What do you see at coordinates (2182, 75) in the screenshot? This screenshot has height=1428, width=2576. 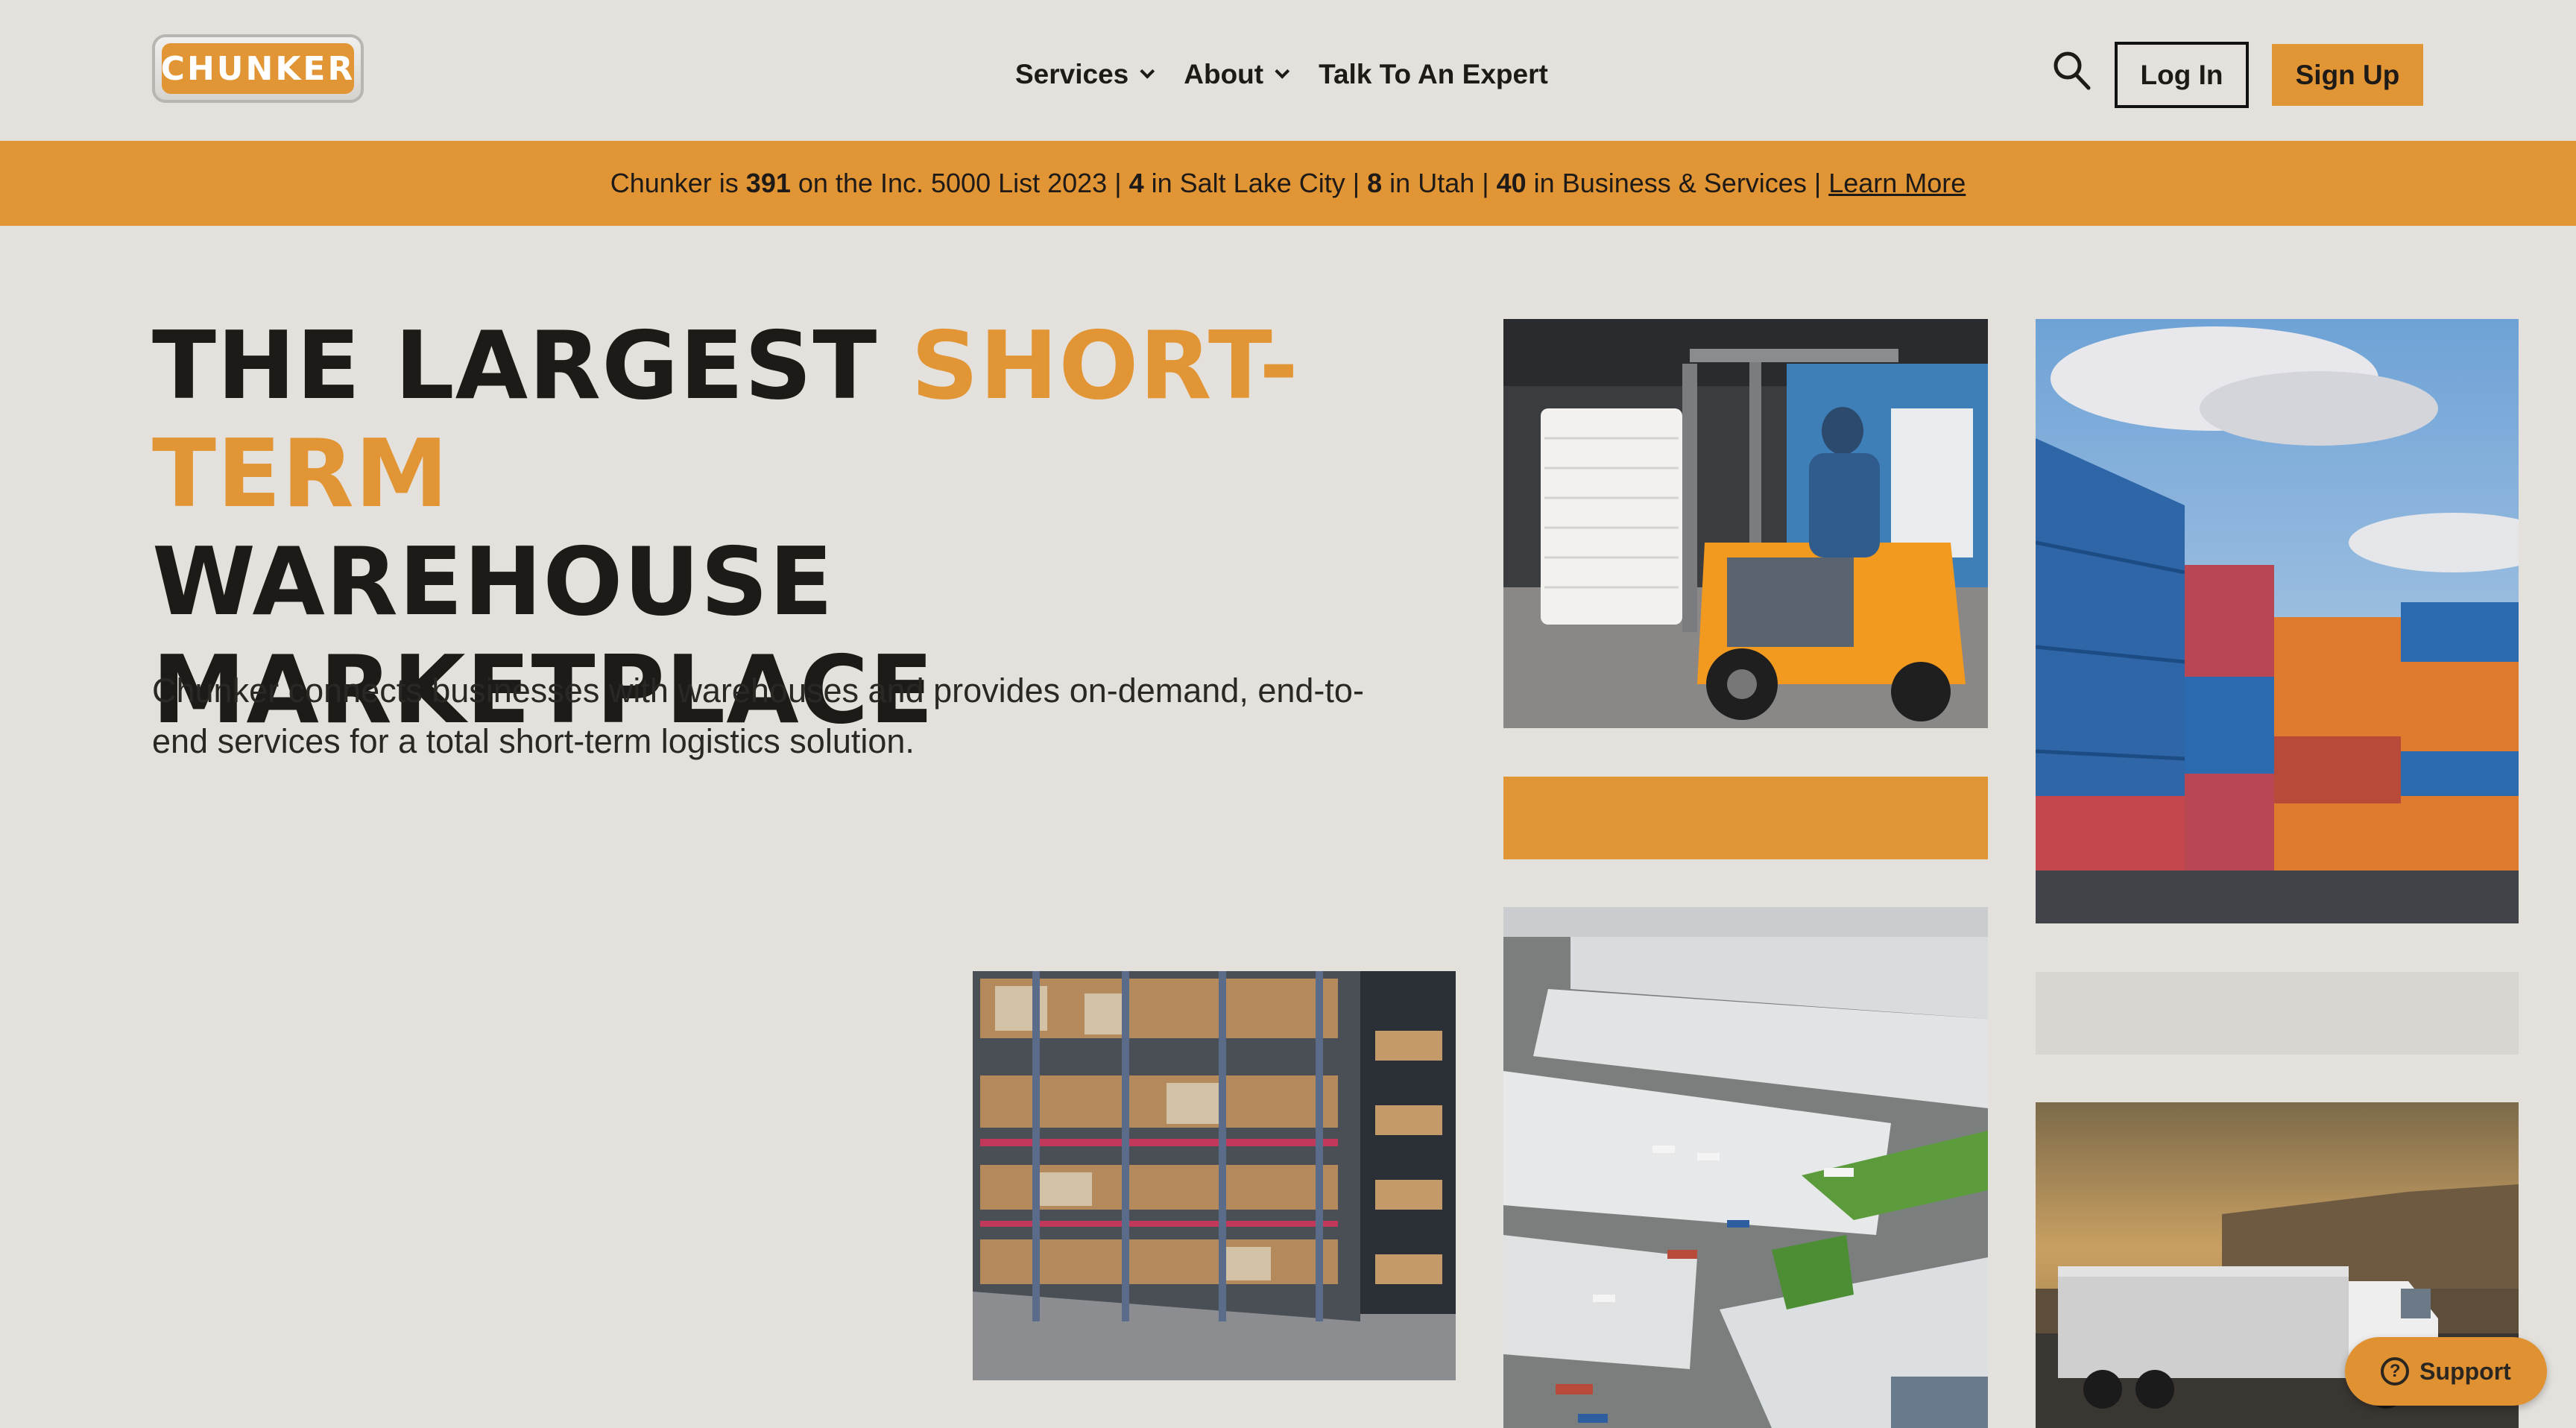 I see `log-in-button: Log In` at bounding box center [2182, 75].